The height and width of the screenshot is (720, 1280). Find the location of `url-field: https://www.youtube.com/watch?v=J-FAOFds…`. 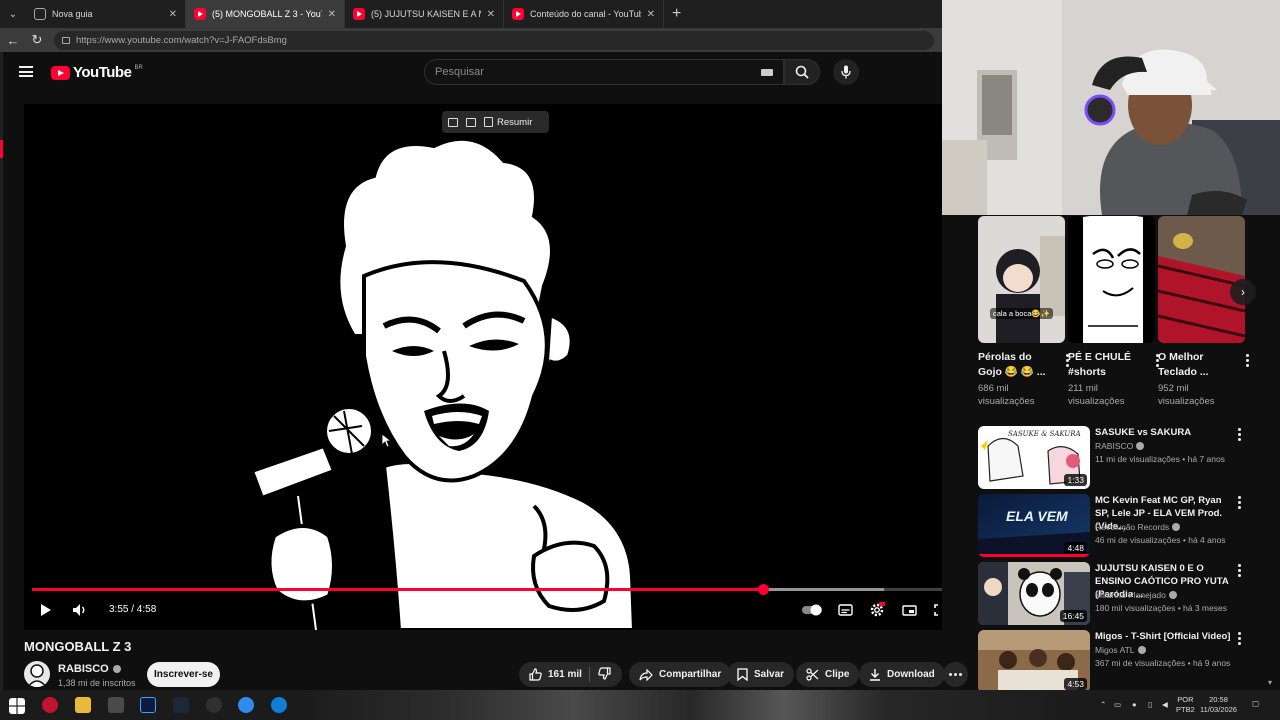

url-field: https://www.youtube.com/watch?v=J-FAOFds… is located at coordinates (494, 40).